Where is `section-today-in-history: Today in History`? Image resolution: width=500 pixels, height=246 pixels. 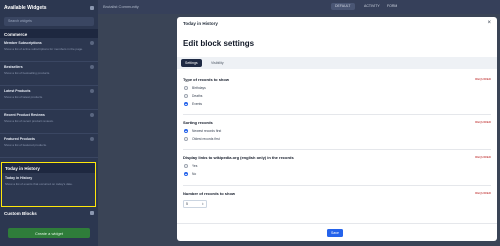
section-today-in-history: Today in History is located at coordinates (48, 168).